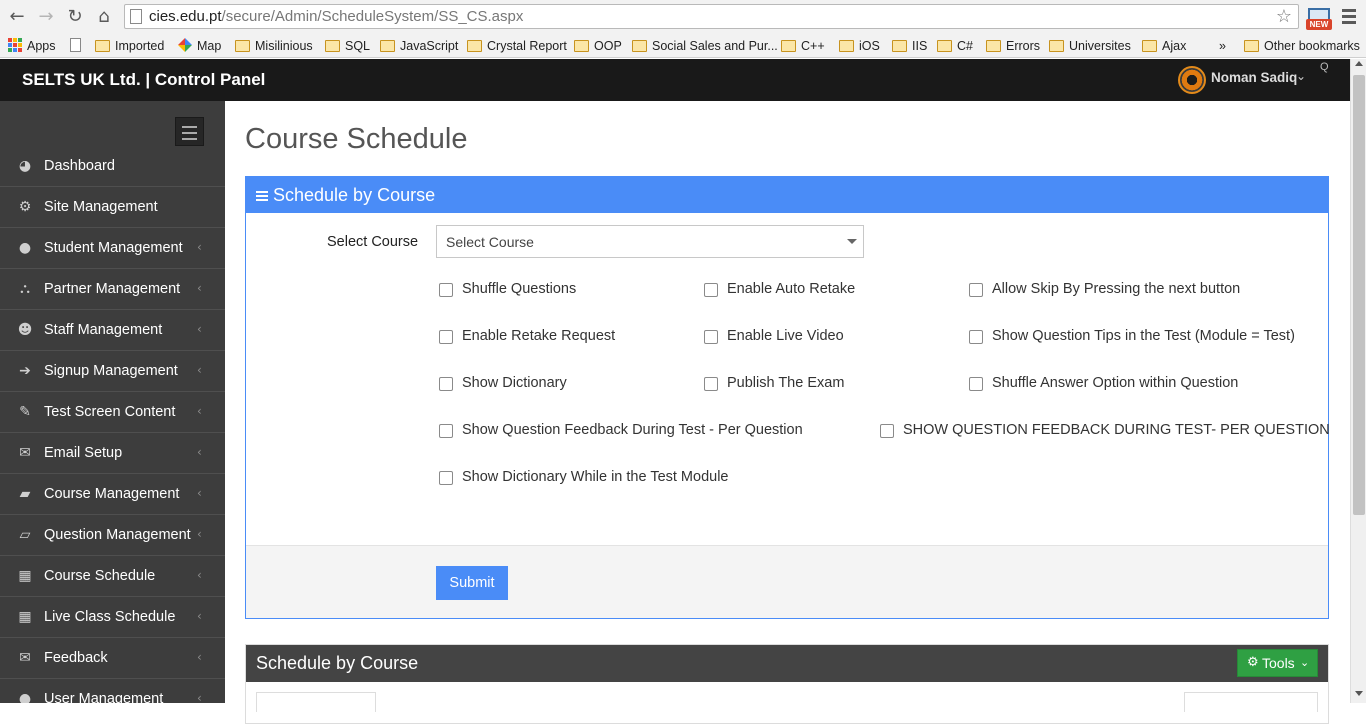  What do you see at coordinates (112, 617) in the screenshot?
I see `sidebar-item-live-class-schedule: ▦ Live Class Schedule ‹` at bounding box center [112, 617].